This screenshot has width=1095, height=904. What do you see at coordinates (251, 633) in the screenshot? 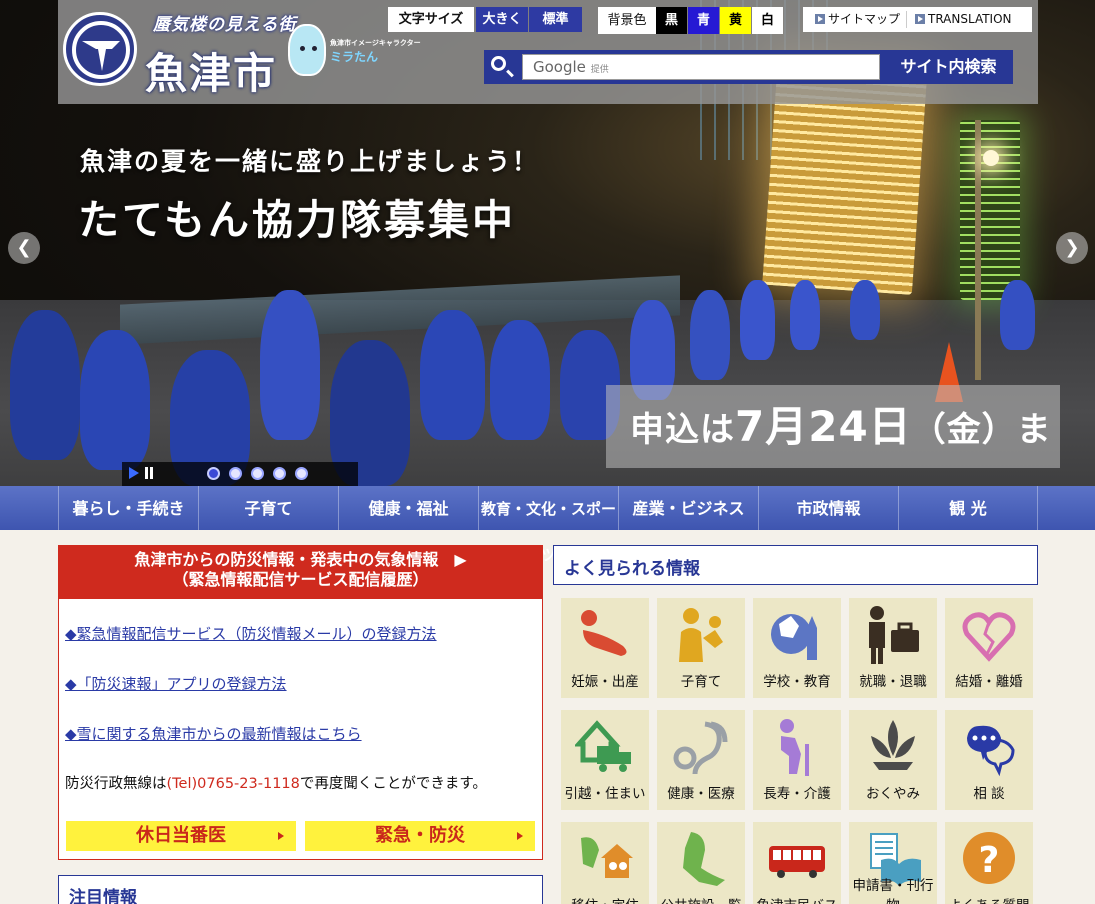
I see `disaster-link-mail: ◆緊急情報配信サービス（防災情報メール）の登録方法` at bounding box center [251, 633].